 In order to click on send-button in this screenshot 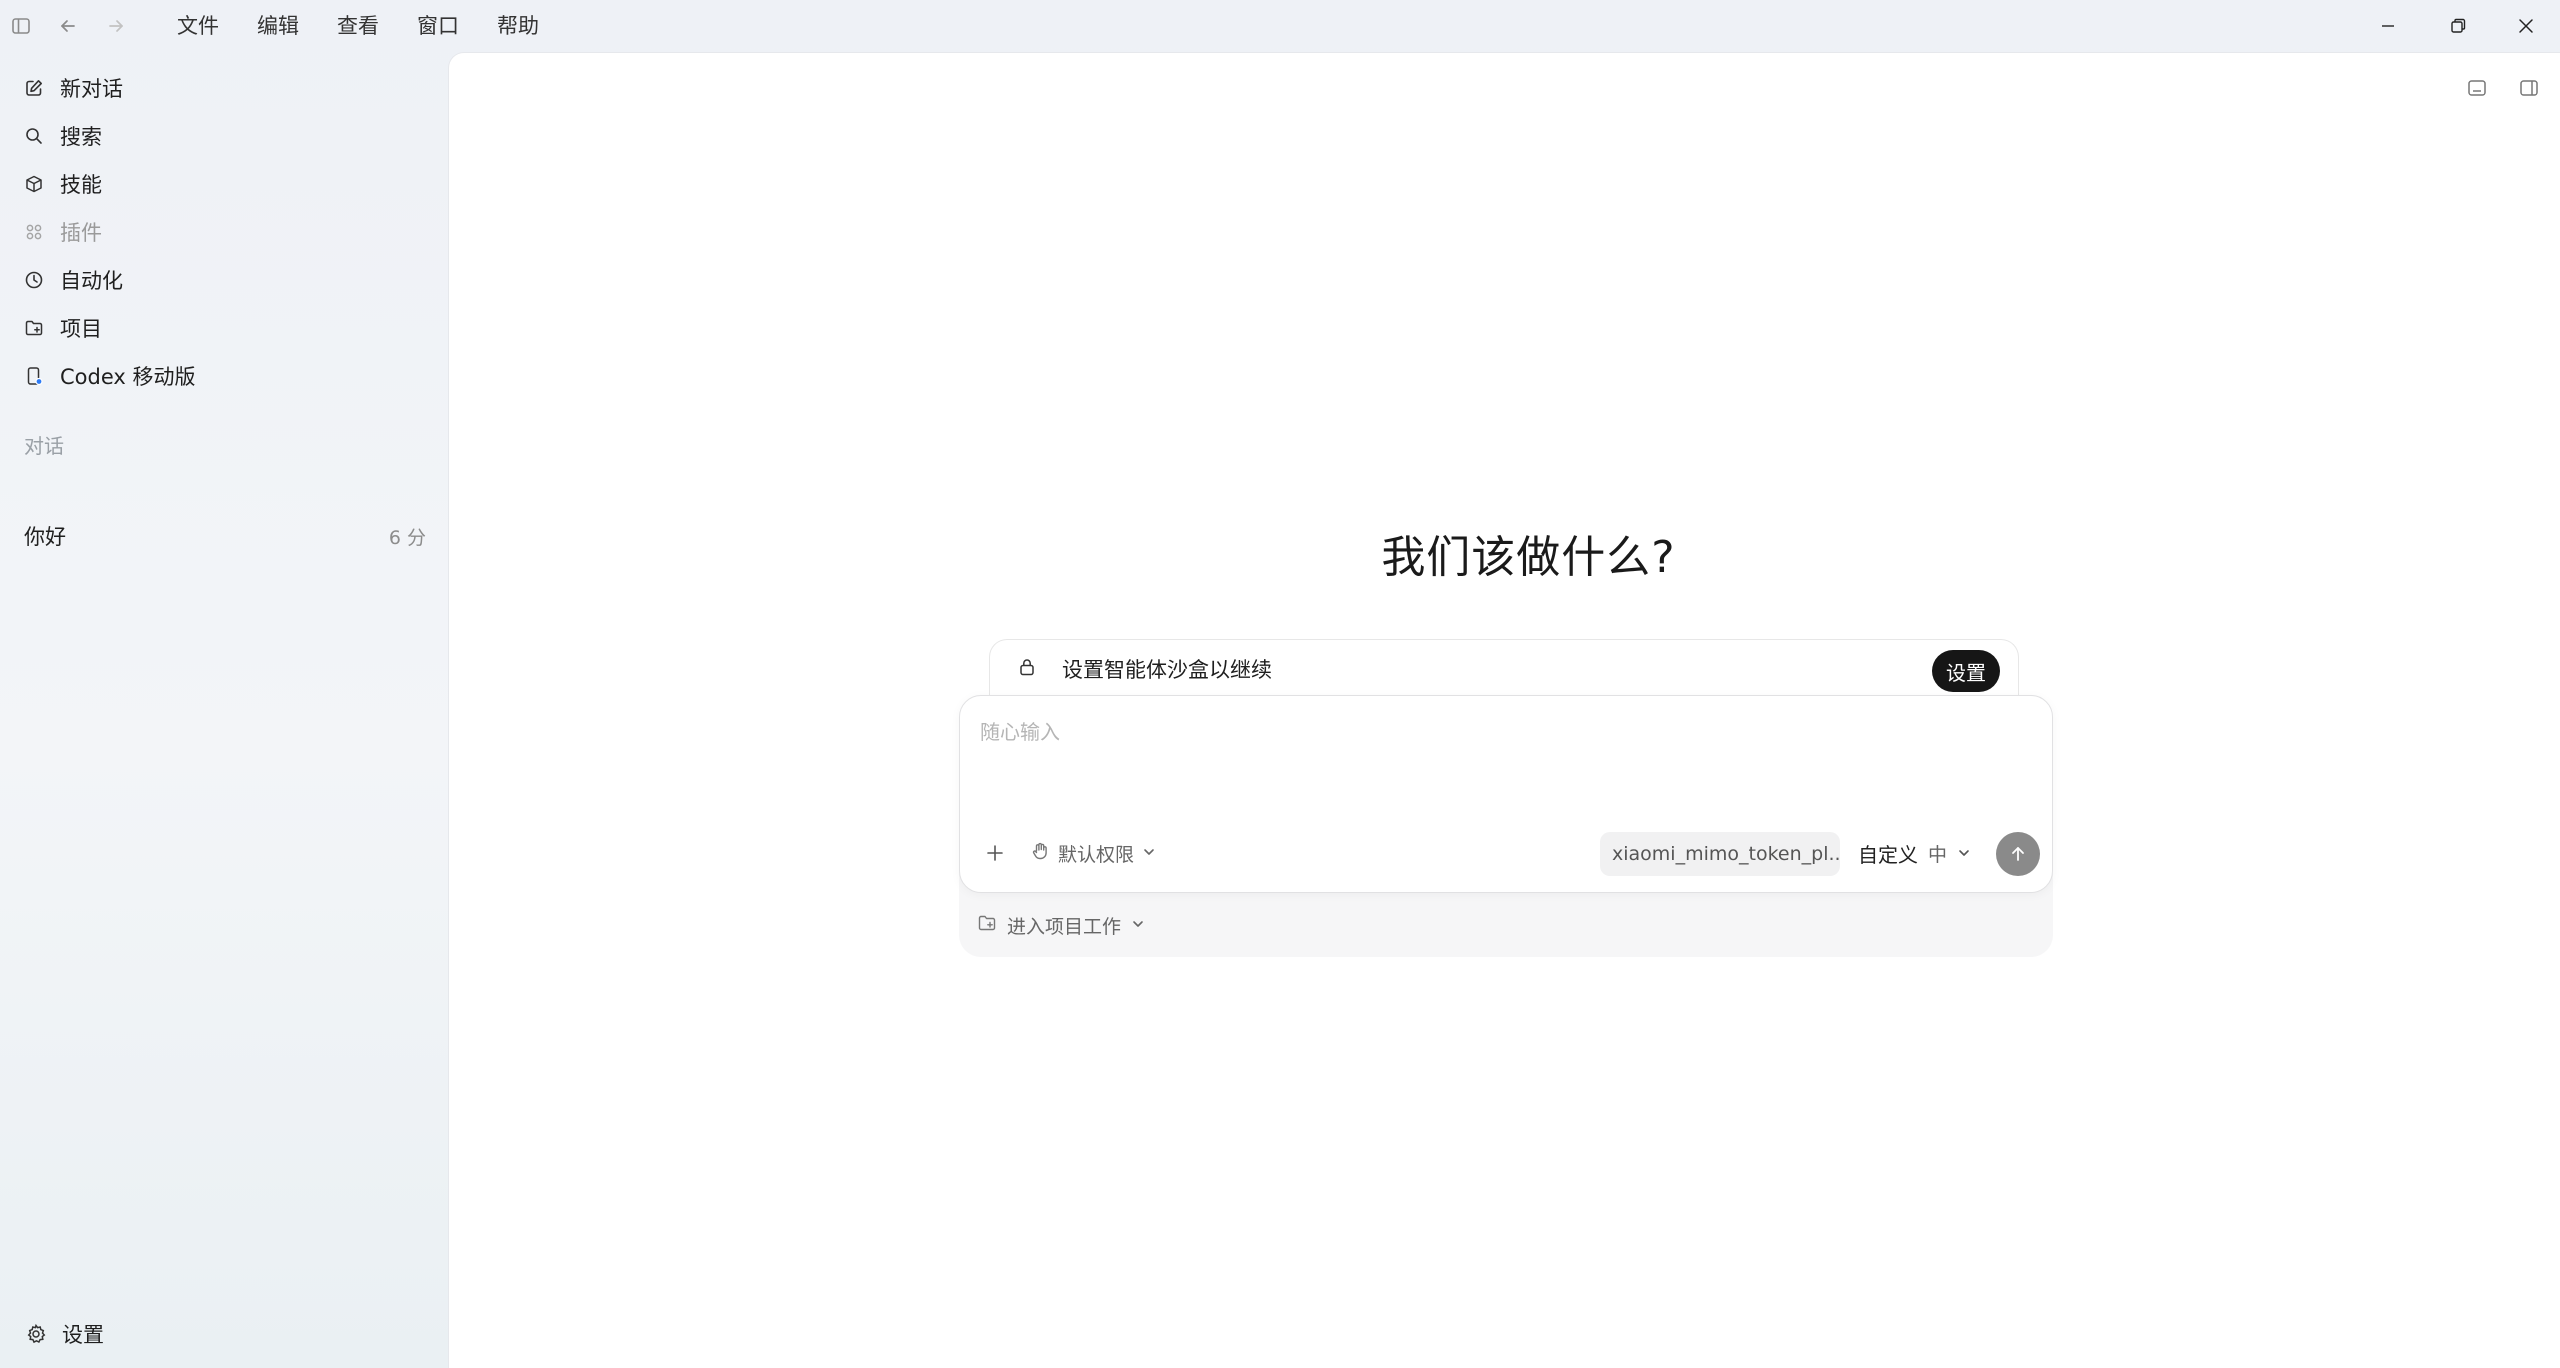, I will do `click(2018, 854)`.